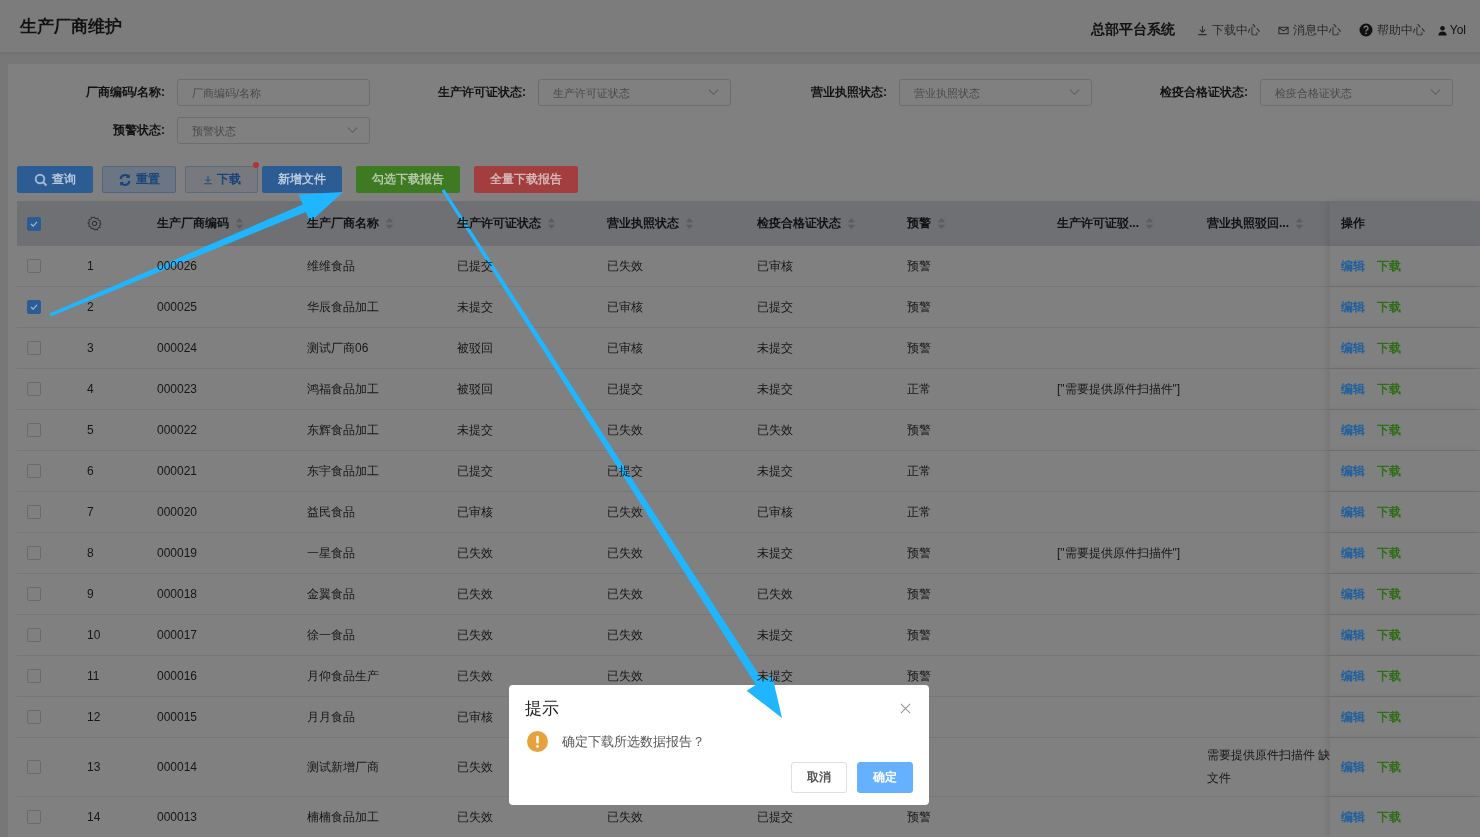 The height and width of the screenshot is (837, 1480). Describe the element at coordinates (239, 223) in the screenshot. I see `sort-icon` at that location.